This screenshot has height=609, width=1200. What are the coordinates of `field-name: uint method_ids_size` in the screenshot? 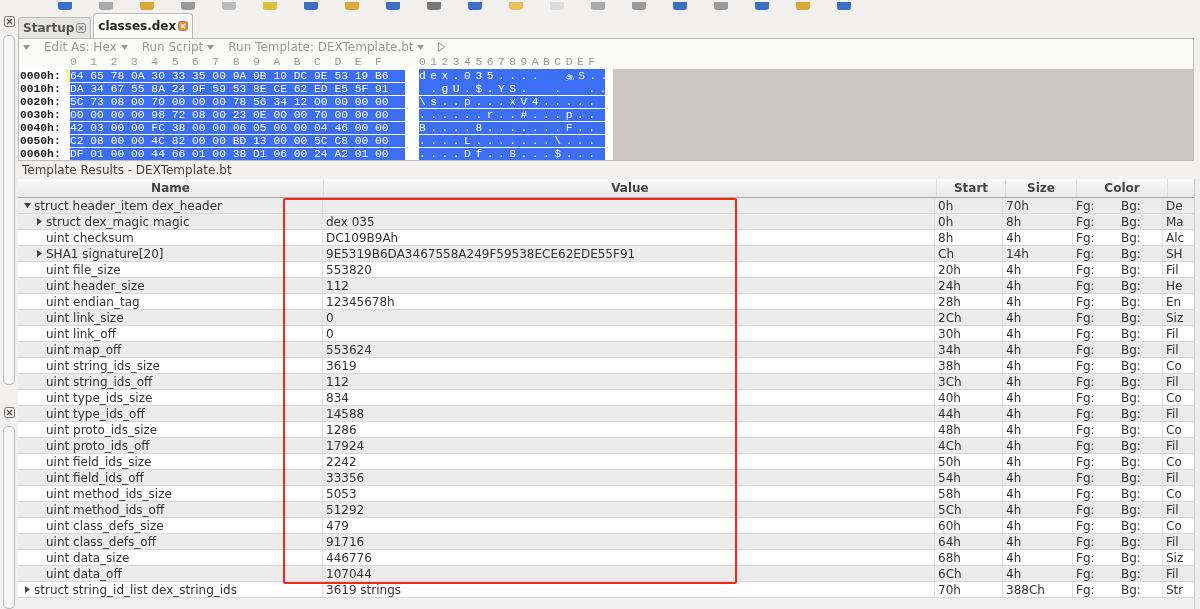 It's located at (109, 493).